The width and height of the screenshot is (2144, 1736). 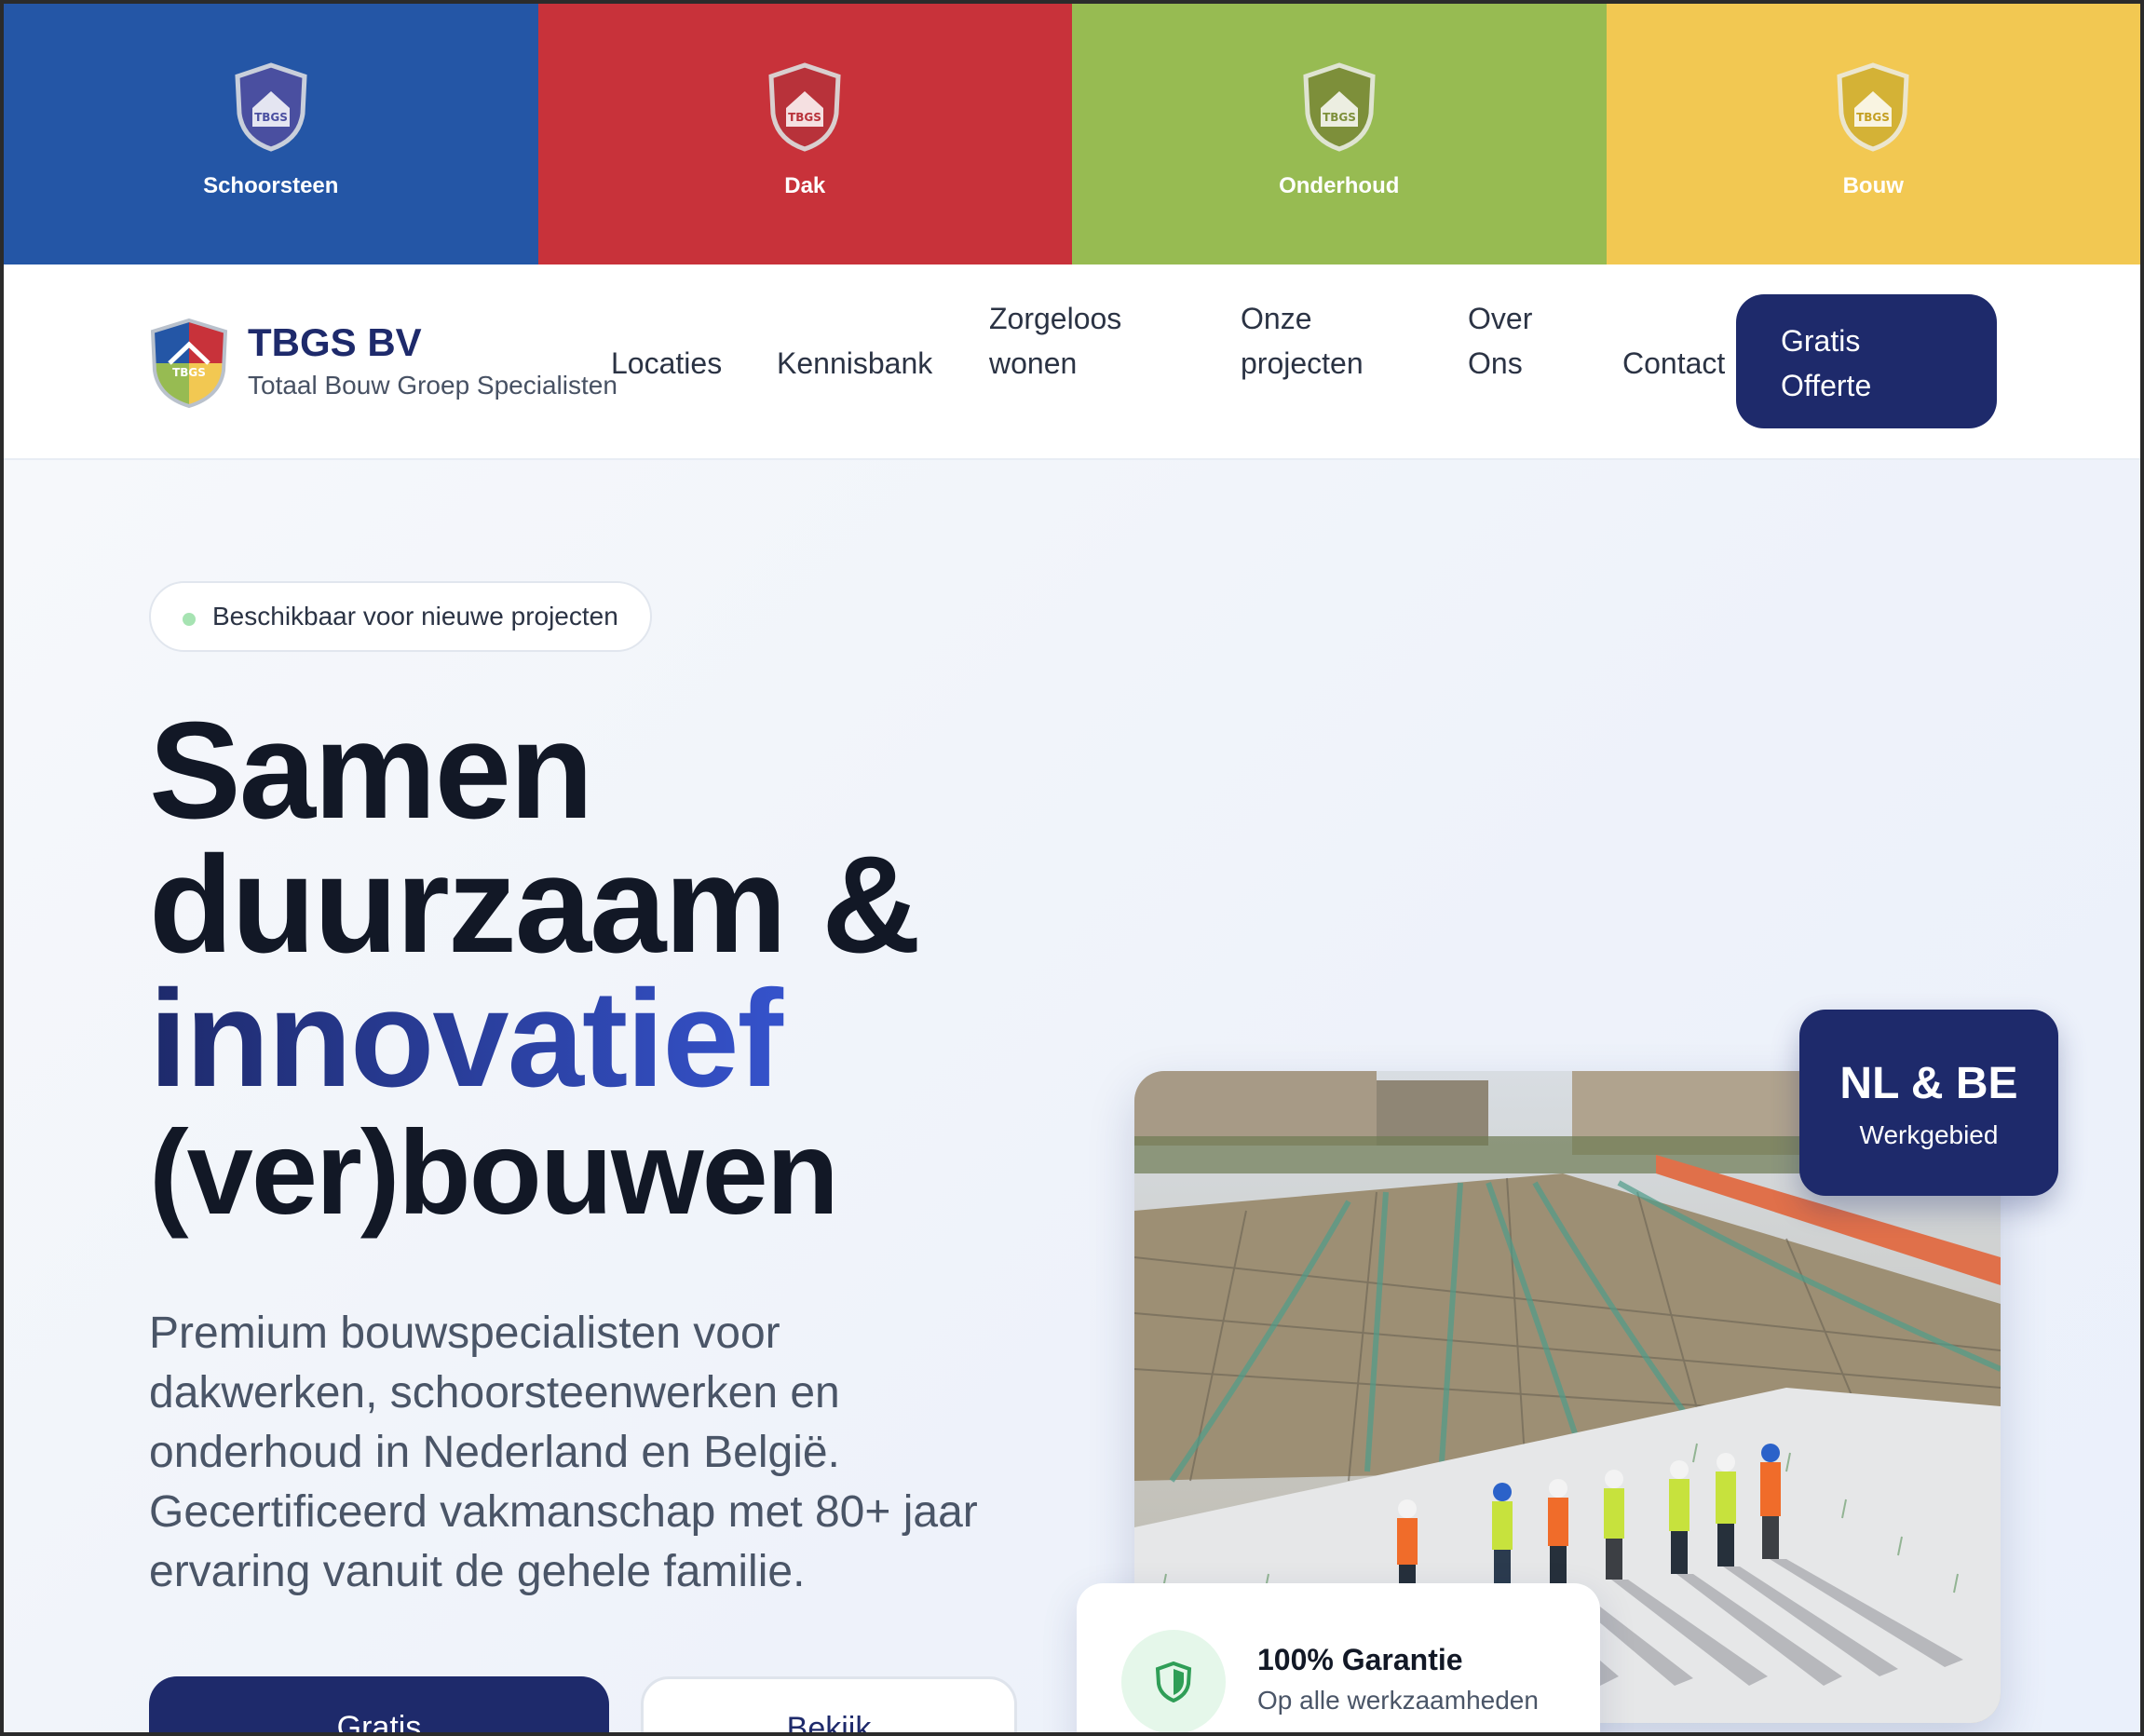 I want to click on service-label: Onderhoud, so click(x=1339, y=185).